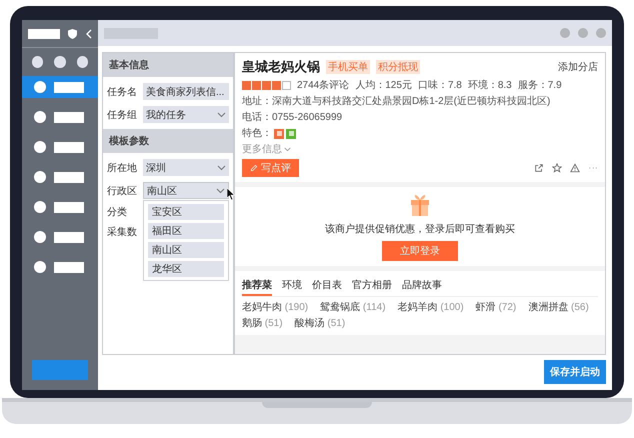 This screenshot has height=438, width=634. Describe the element at coordinates (320, 323) in the screenshot. I see `dish-item: 酸梅汤 (51)` at that location.